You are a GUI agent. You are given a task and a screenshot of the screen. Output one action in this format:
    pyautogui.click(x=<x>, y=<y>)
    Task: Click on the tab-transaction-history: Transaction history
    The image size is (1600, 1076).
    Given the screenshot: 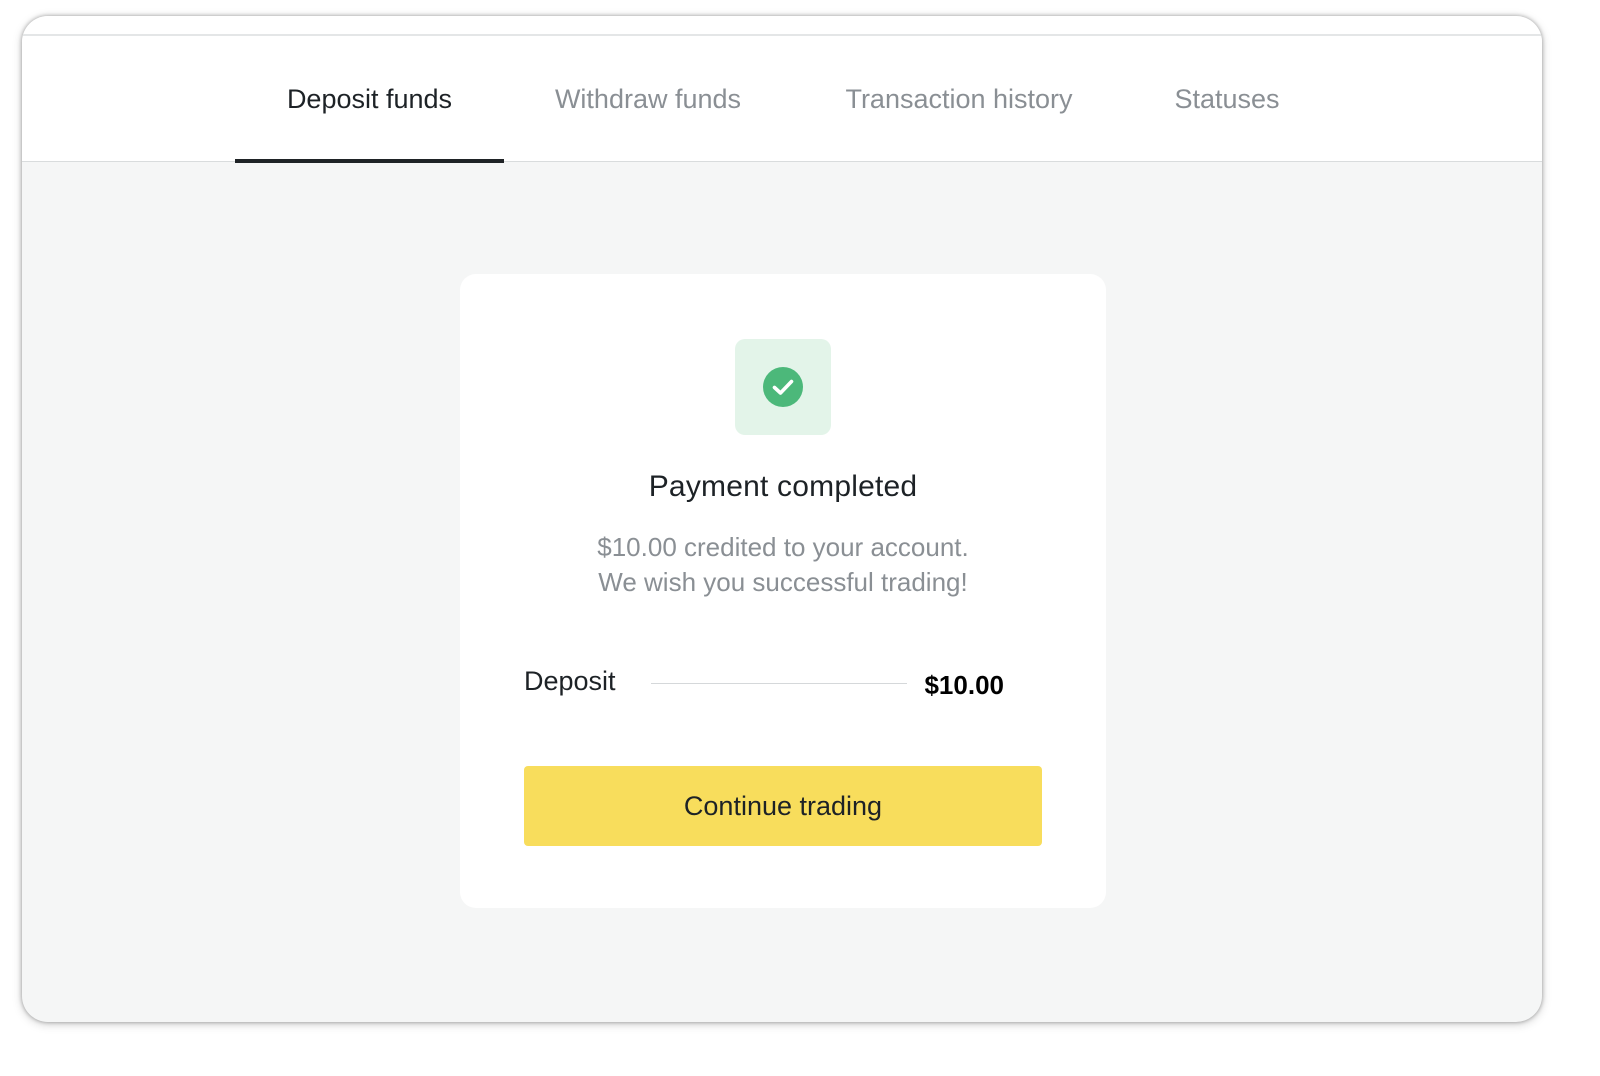 What is the action you would take?
    pyautogui.click(x=959, y=99)
    